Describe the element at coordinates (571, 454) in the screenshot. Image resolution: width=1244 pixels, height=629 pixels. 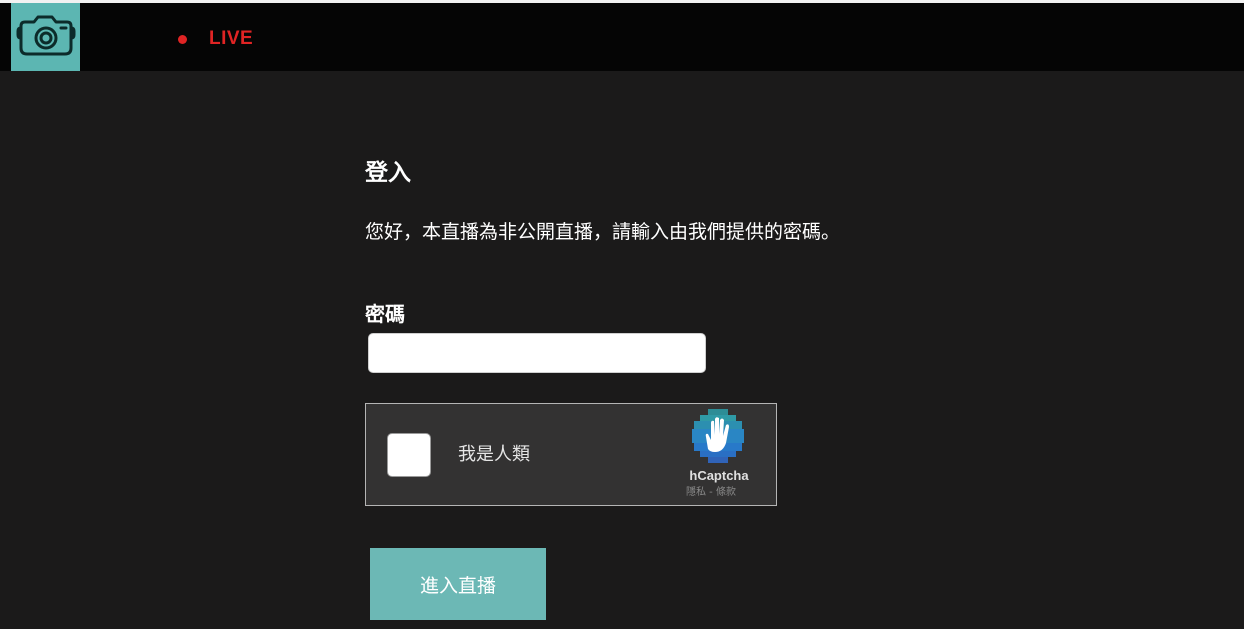
I see `hcaptcha-widget: 我是人類 hCaptcha 隱私 - 條款` at that location.